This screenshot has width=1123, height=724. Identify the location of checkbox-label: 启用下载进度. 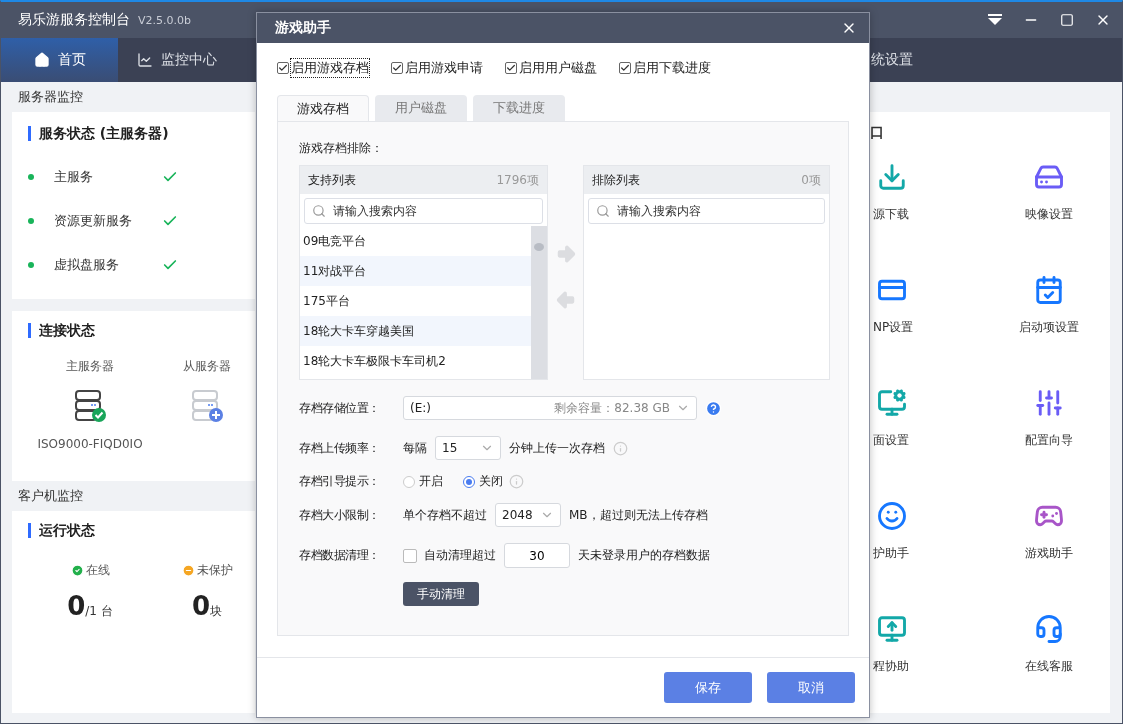
(672, 68).